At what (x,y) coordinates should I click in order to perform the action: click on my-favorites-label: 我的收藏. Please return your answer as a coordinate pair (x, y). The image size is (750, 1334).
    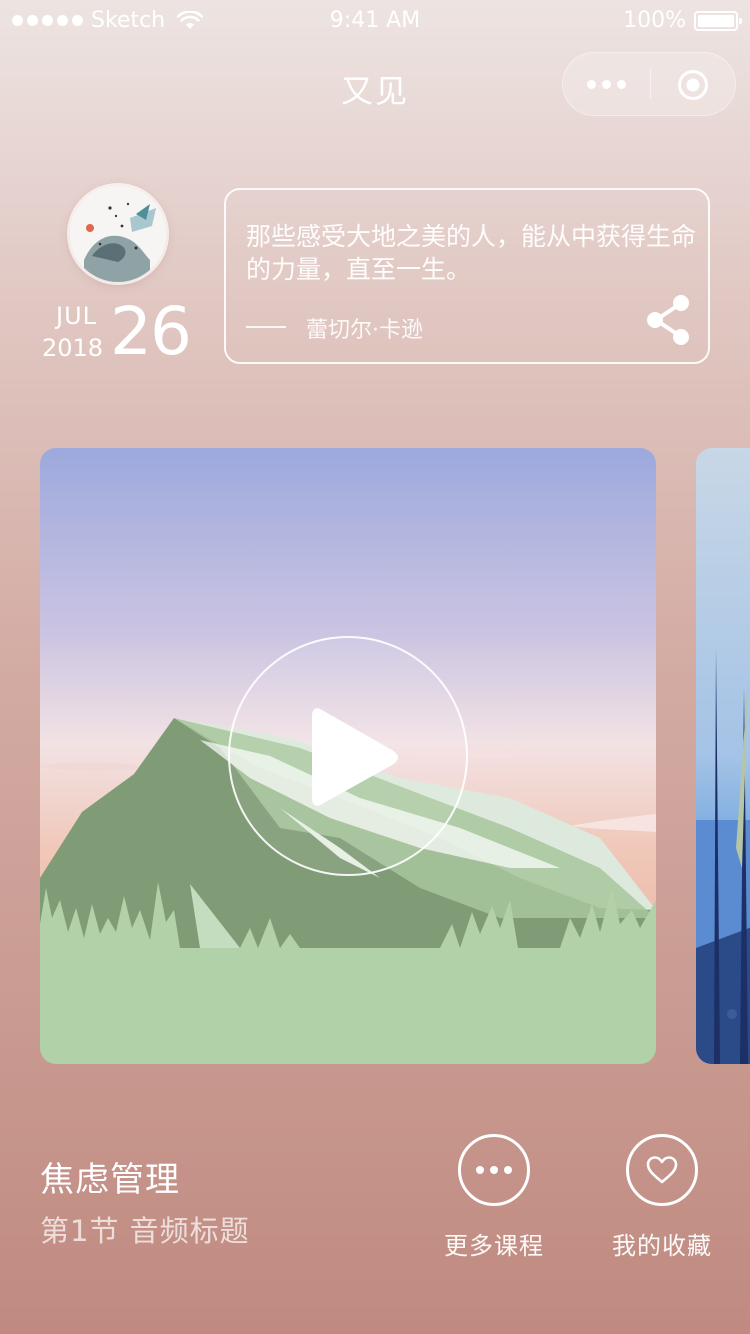
    Looking at the image, I should click on (662, 1246).